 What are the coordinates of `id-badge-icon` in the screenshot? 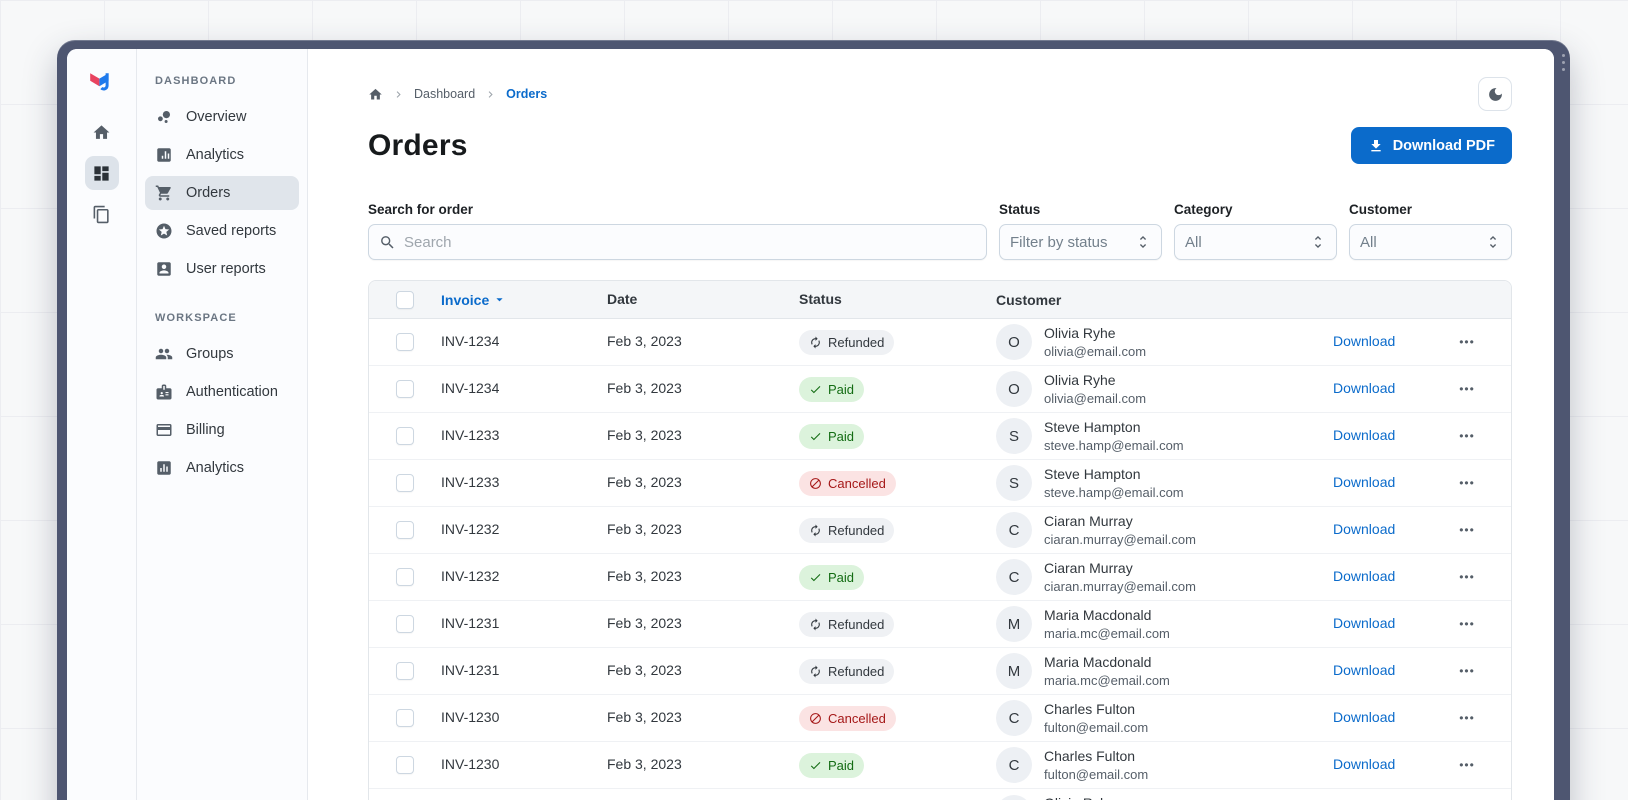 It's located at (164, 392).